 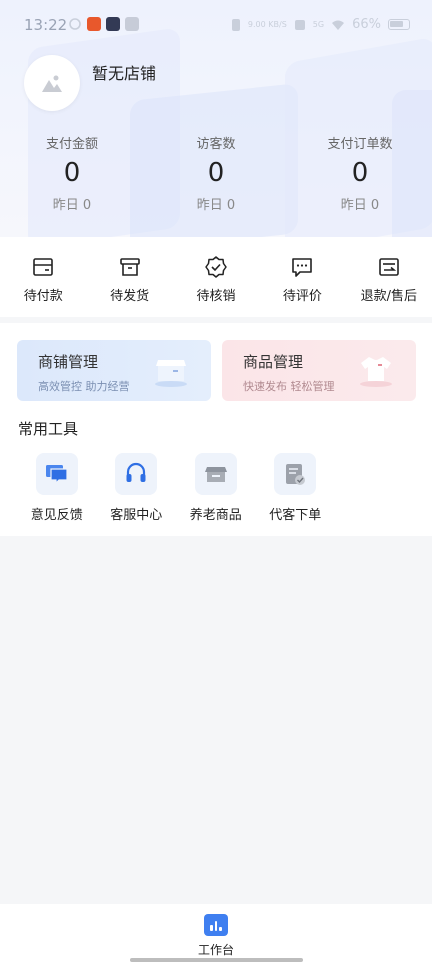 I want to click on bottom-tab-bar: 工作台, so click(x=216, y=934).